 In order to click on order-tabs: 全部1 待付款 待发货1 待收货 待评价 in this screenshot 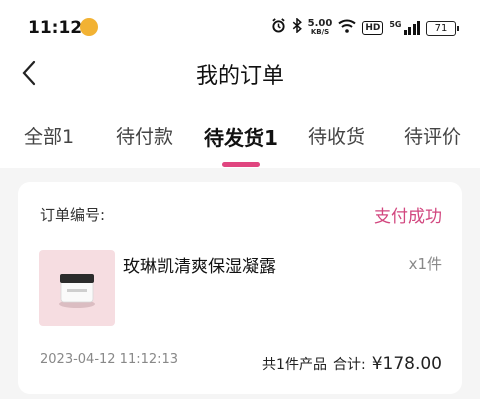, I will do `click(240, 138)`.